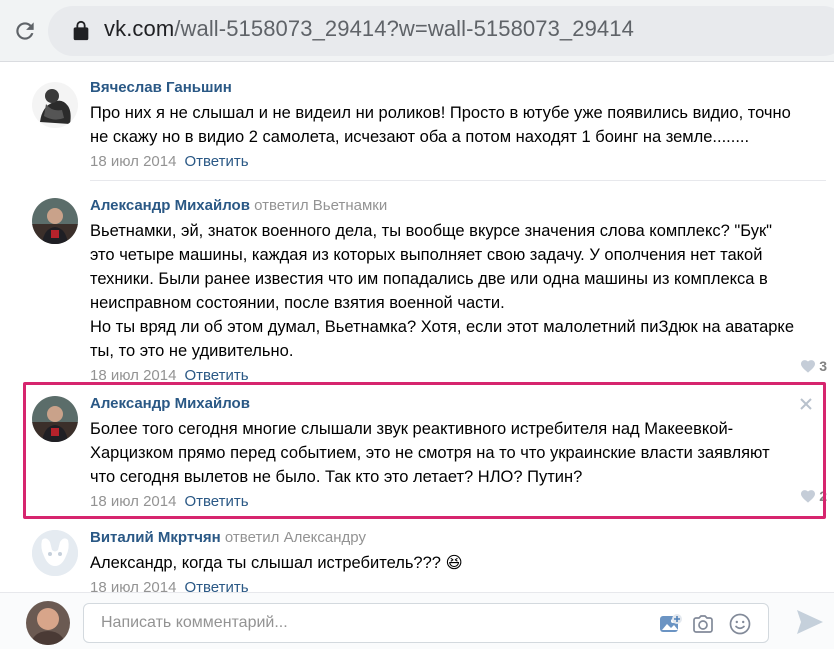  I want to click on send-icon, so click(810, 622).